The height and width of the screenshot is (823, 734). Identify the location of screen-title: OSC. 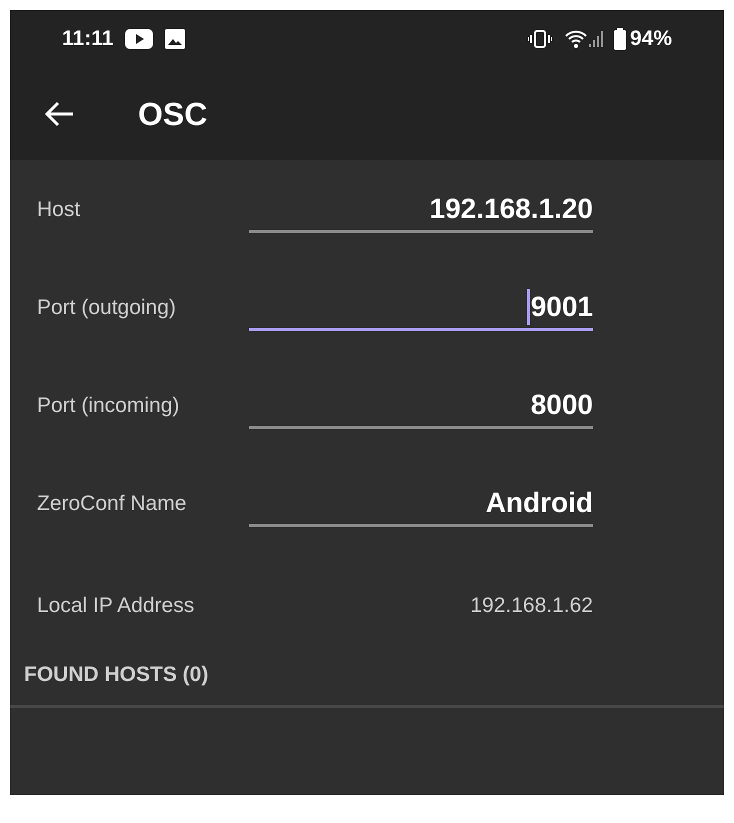
(173, 114).